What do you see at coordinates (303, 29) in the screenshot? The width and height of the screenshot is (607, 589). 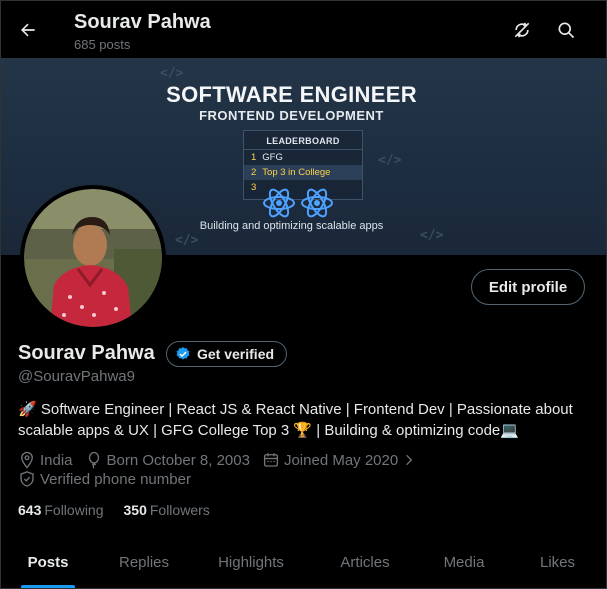 I see `profile-header: Sourav Pahwa 685 posts` at bounding box center [303, 29].